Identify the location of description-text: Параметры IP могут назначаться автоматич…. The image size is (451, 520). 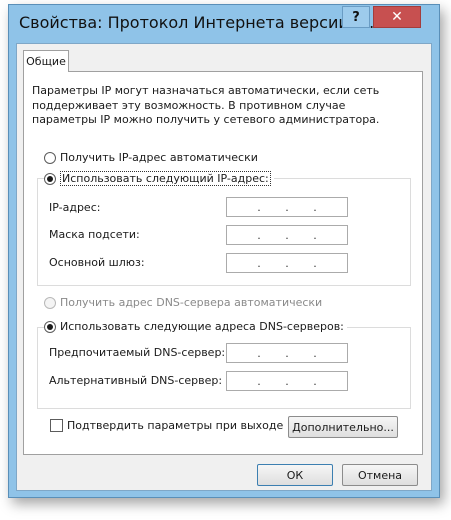
(206, 105).